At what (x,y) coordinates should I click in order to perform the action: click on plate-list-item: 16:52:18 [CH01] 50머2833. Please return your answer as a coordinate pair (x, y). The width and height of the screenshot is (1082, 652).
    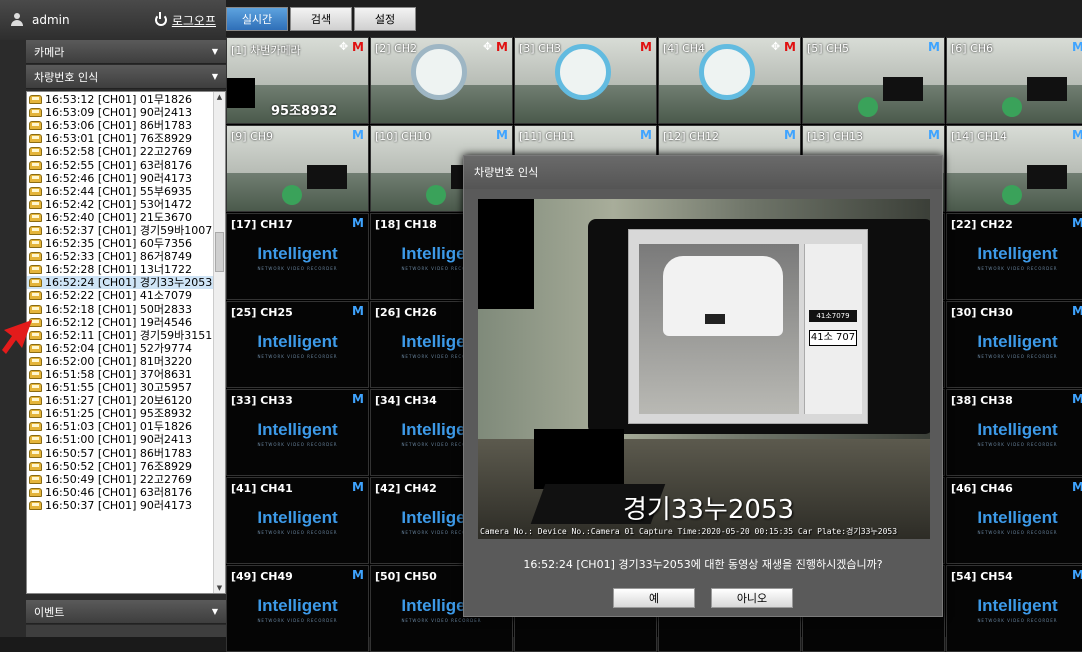
    Looking at the image, I should click on (126, 309).